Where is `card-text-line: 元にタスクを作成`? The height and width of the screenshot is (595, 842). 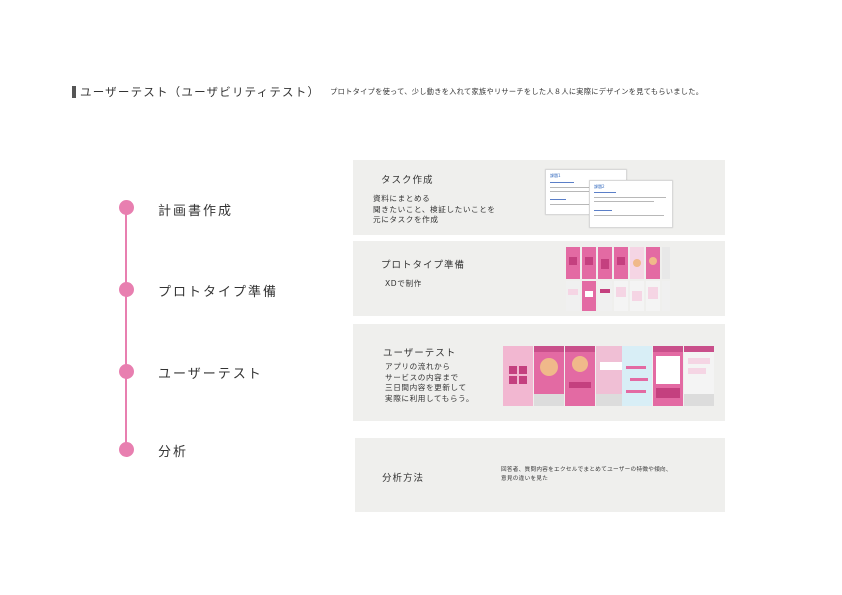
card-text-line: 元にタスクを作成 is located at coordinates (406, 219).